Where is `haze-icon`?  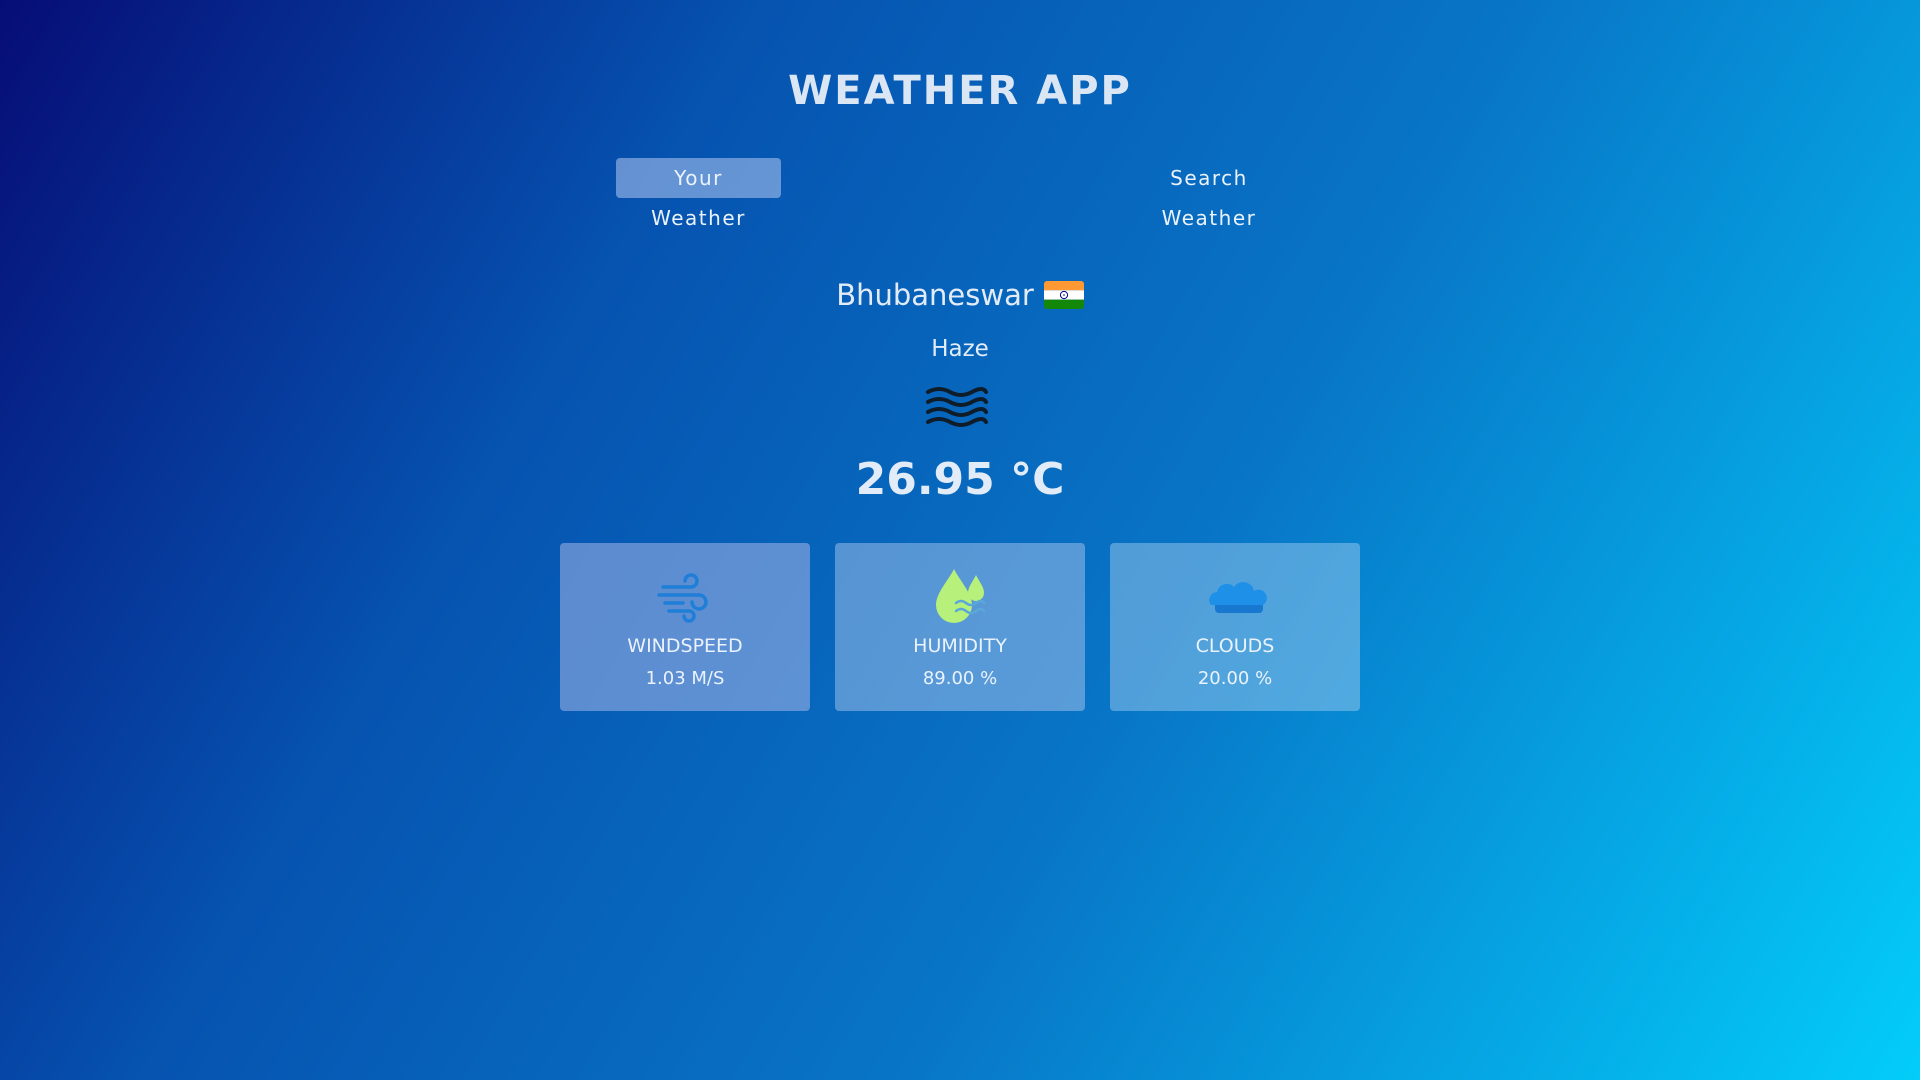
haze-icon is located at coordinates (957, 406).